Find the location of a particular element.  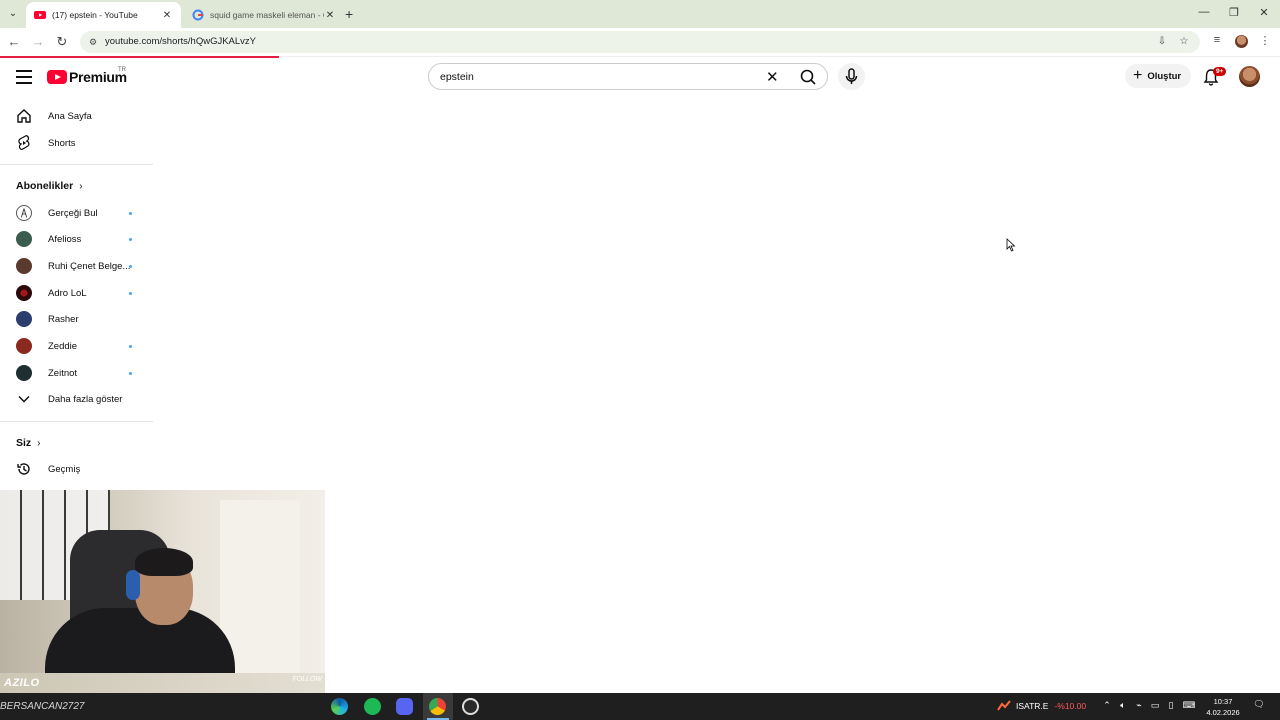

sidebar-item-subscription: Gerçeği Bul is located at coordinates (76, 213).